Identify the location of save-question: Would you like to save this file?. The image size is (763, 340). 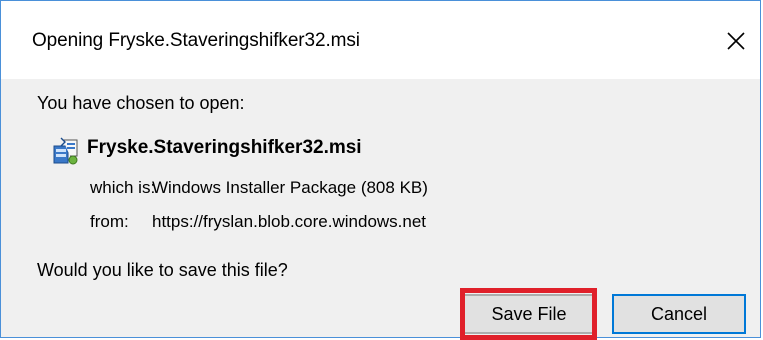
(162, 270).